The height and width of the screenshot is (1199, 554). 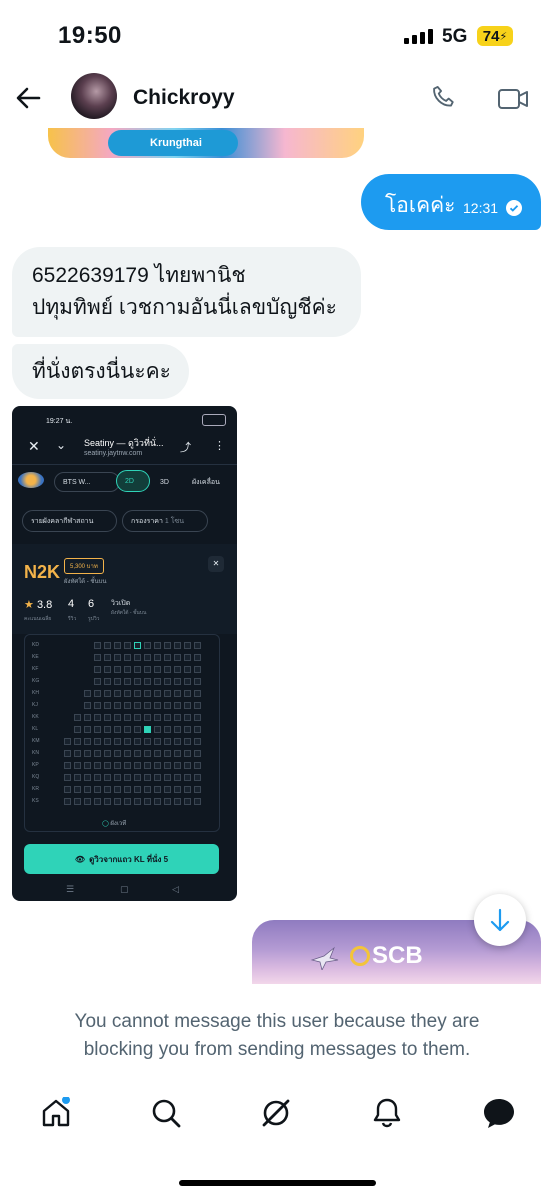 What do you see at coordinates (100, 371) in the screenshot?
I see `incoming-message: ที่นั่งตรงนี่นะคะ` at bounding box center [100, 371].